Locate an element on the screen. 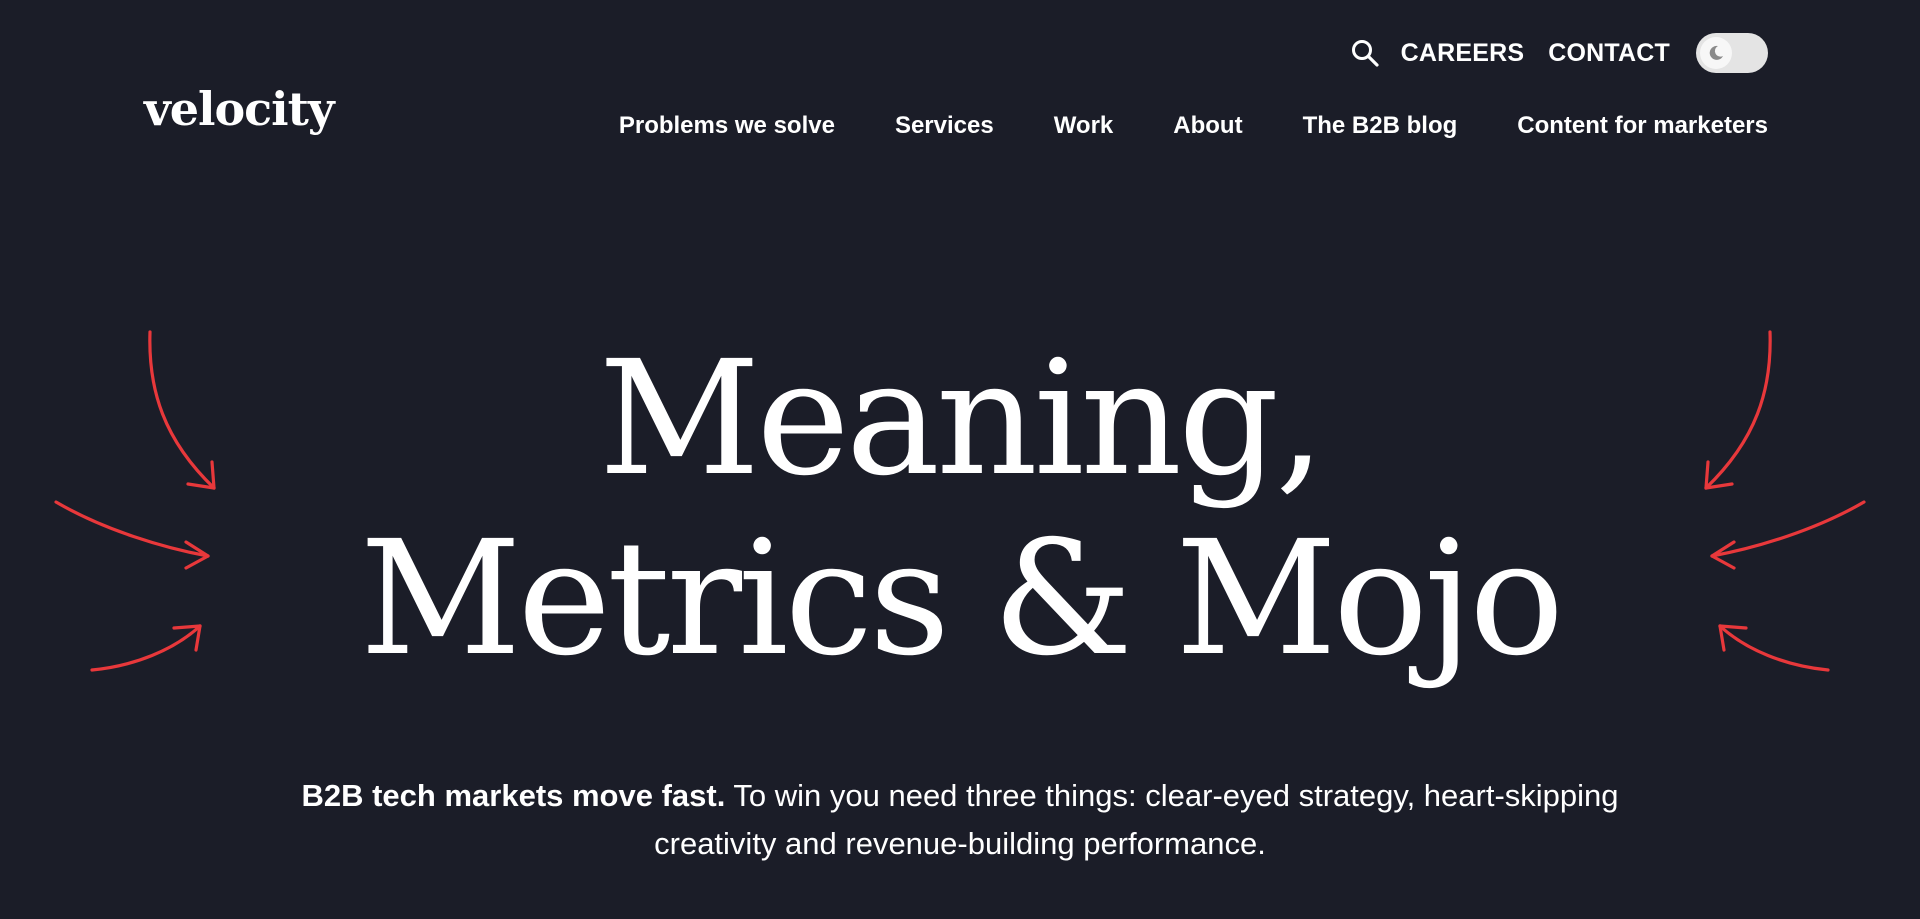  search-button is located at coordinates (1365, 53).